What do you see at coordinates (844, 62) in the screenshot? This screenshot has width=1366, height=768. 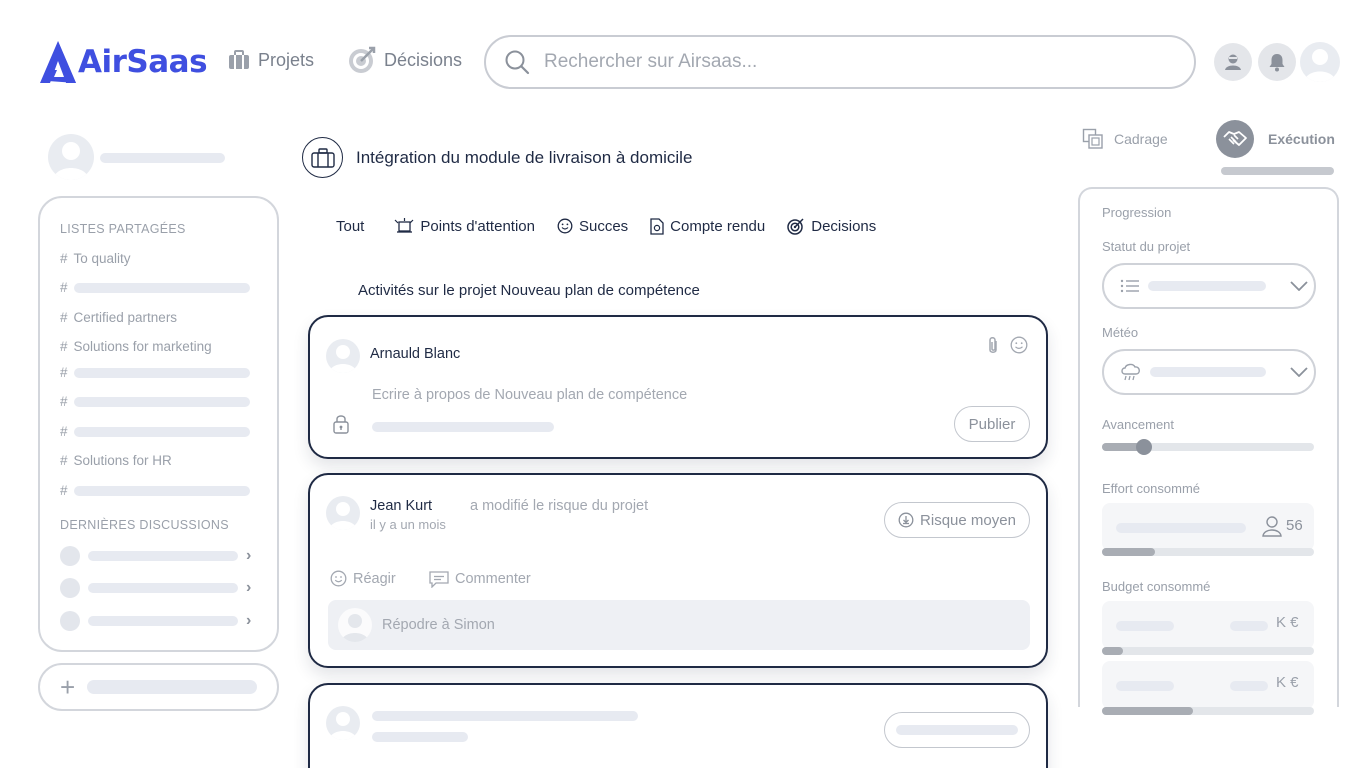 I see `search-input` at bounding box center [844, 62].